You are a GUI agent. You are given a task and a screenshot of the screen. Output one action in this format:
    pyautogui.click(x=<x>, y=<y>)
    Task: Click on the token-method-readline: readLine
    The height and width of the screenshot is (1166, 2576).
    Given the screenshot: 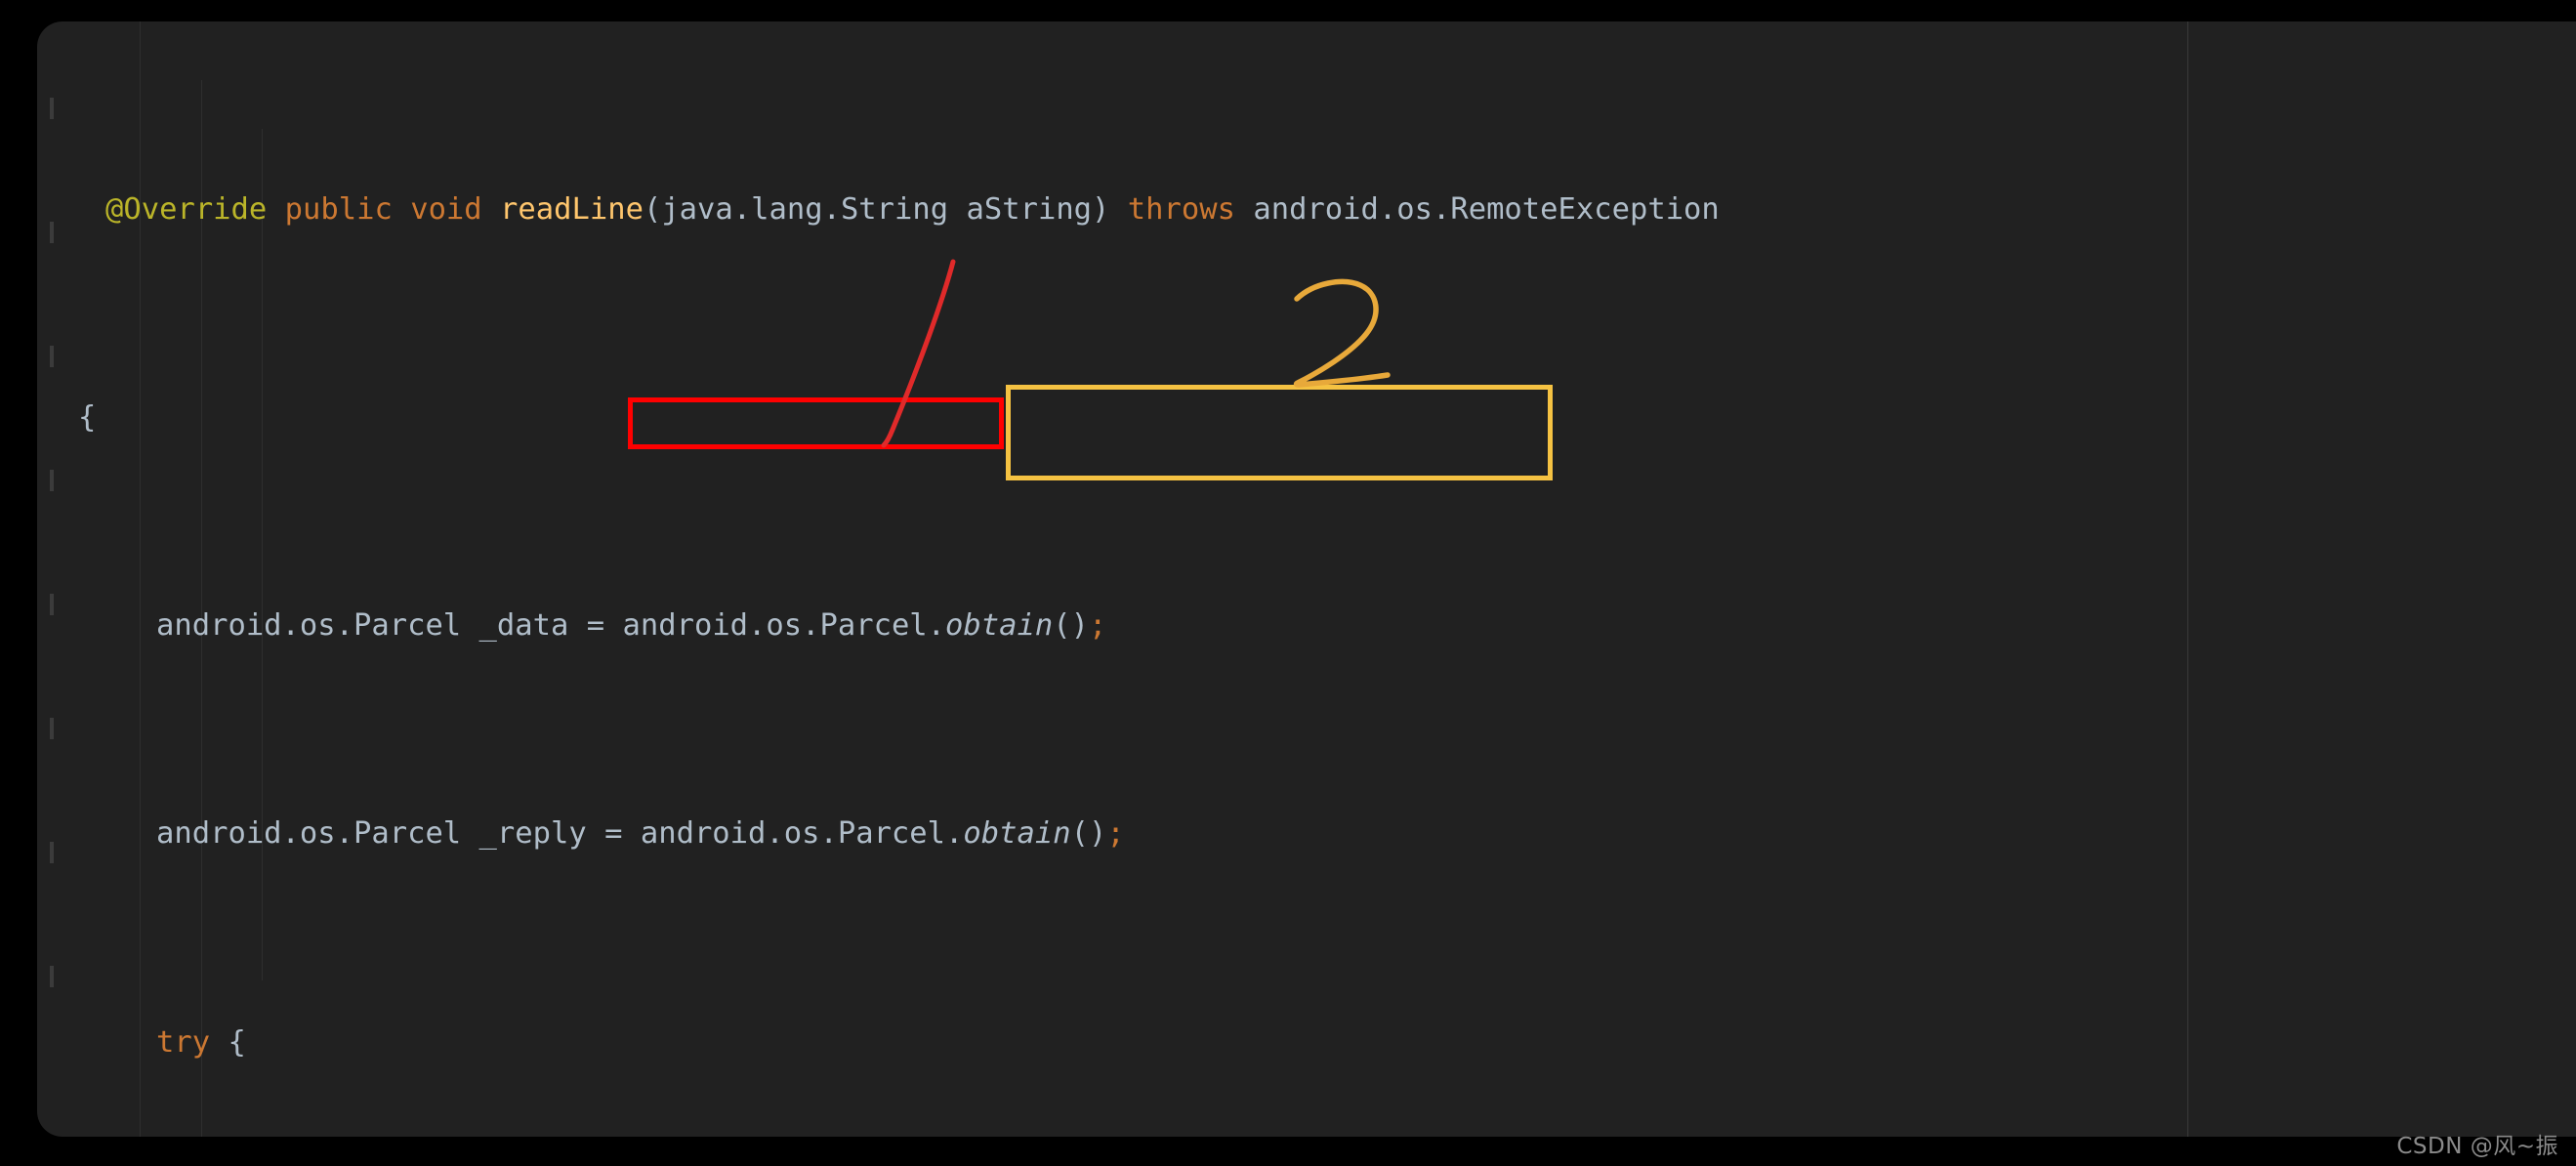 What is the action you would take?
    pyautogui.click(x=572, y=209)
    